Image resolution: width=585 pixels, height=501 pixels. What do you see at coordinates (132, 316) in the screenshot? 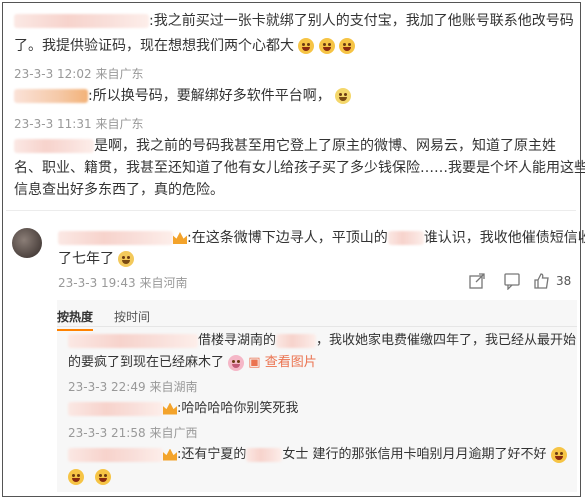
I see `tab-time: 按时间` at bounding box center [132, 316].